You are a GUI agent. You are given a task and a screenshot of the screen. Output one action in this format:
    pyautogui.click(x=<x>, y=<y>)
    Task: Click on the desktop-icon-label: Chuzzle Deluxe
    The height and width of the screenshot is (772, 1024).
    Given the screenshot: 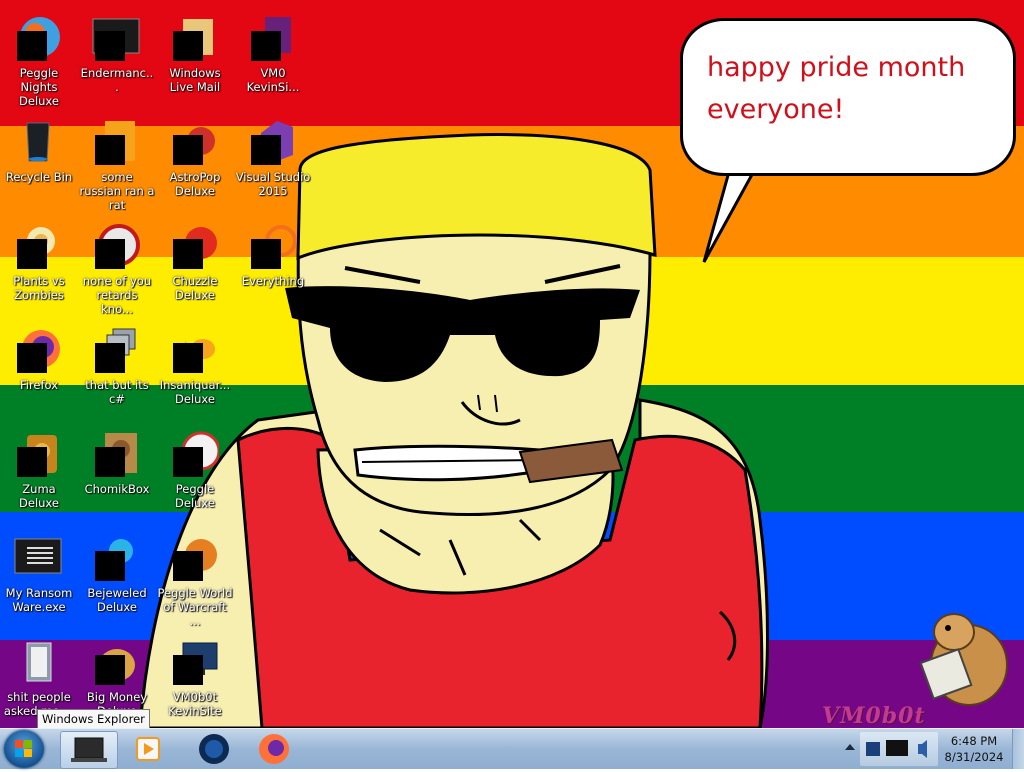 What is the action you would take?
    pyautogui.click(x=195, y=288)
    